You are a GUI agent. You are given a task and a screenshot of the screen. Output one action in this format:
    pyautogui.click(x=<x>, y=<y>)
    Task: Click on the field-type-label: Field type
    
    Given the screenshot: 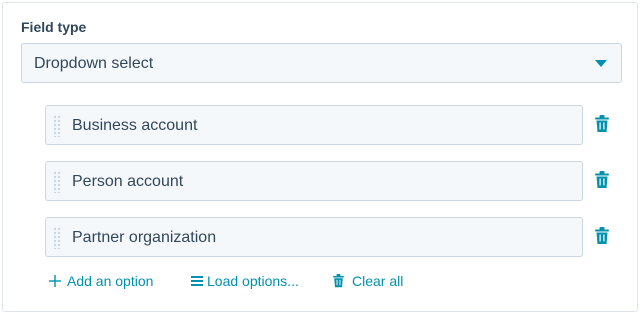 What is the action you would take?
    pyautogui.click(x=54, y=27)
    